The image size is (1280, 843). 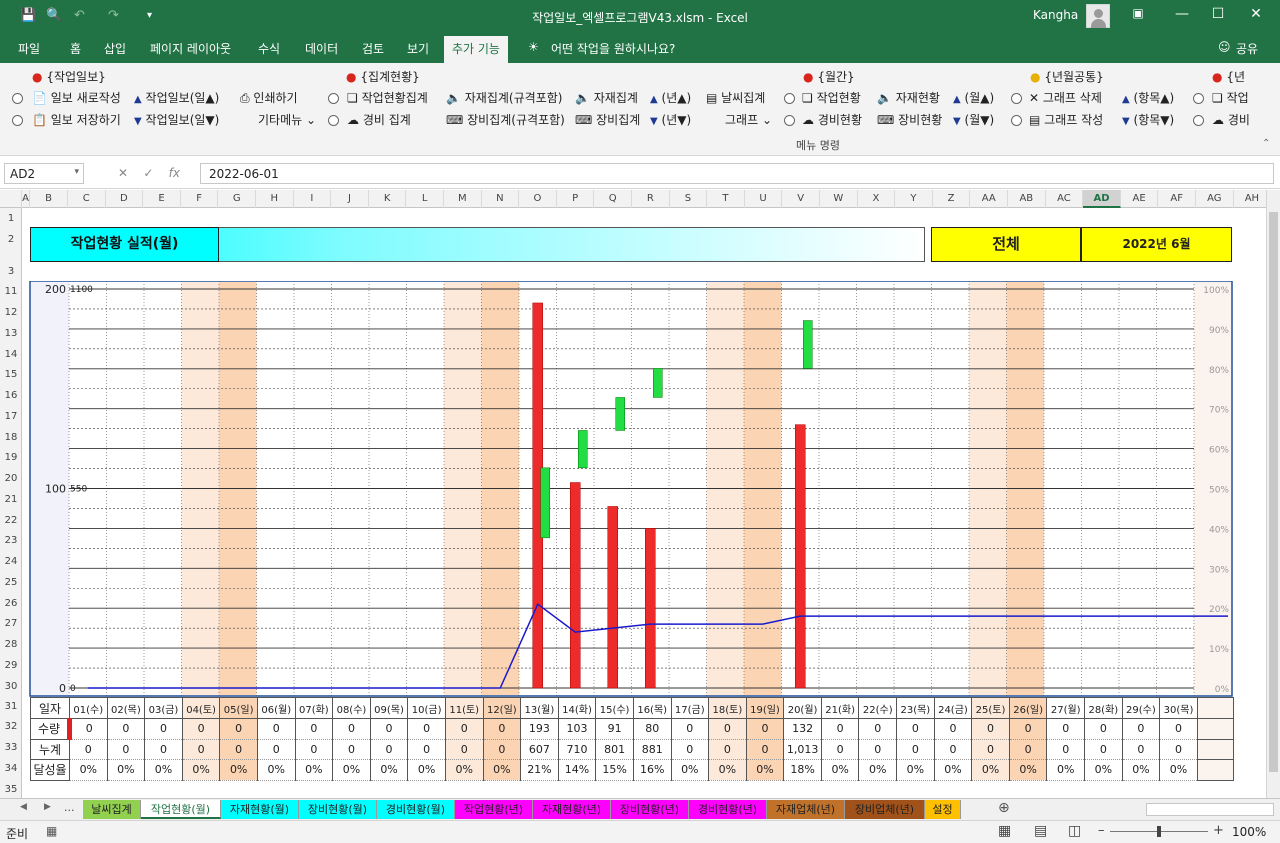 What do you see at coordinates (831, 98) in the screenshot?
I see `work-status-button: ❏ 작업현황` at bounding box center [831, 98].